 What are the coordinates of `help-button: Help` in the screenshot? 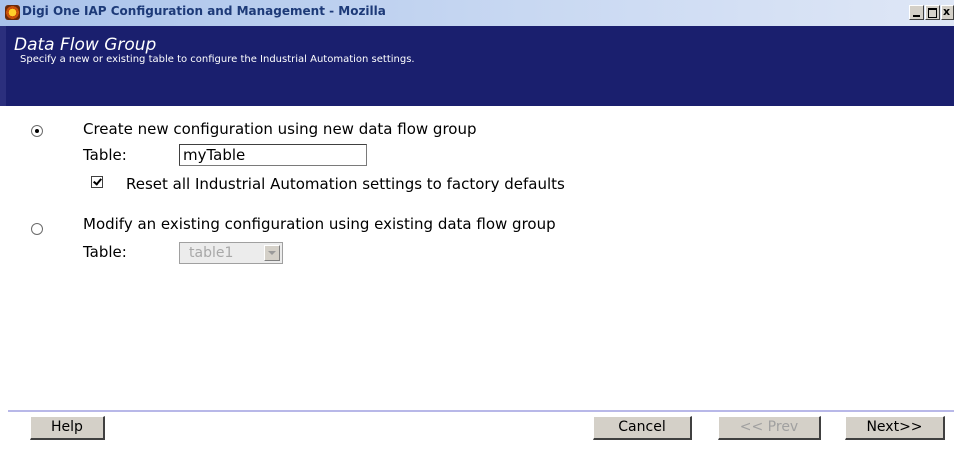 It's located at (67, 428).